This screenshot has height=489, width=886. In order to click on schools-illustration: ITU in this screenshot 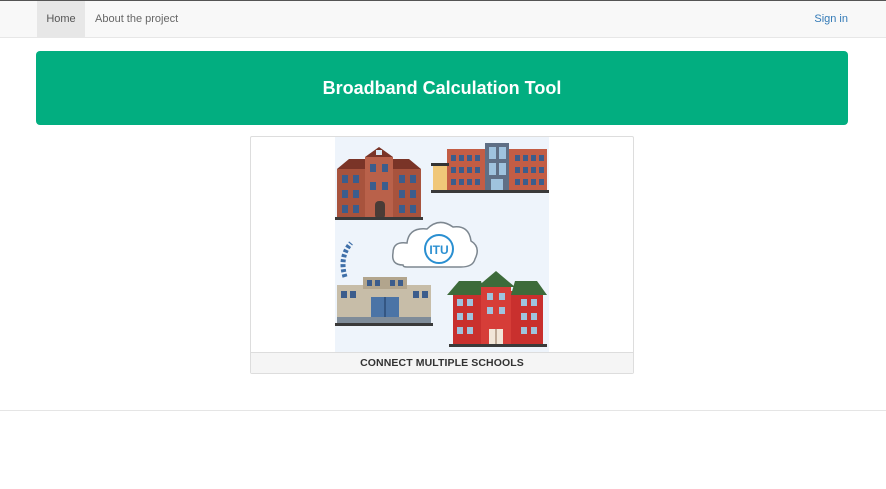, I will do `click(442, 245)`.